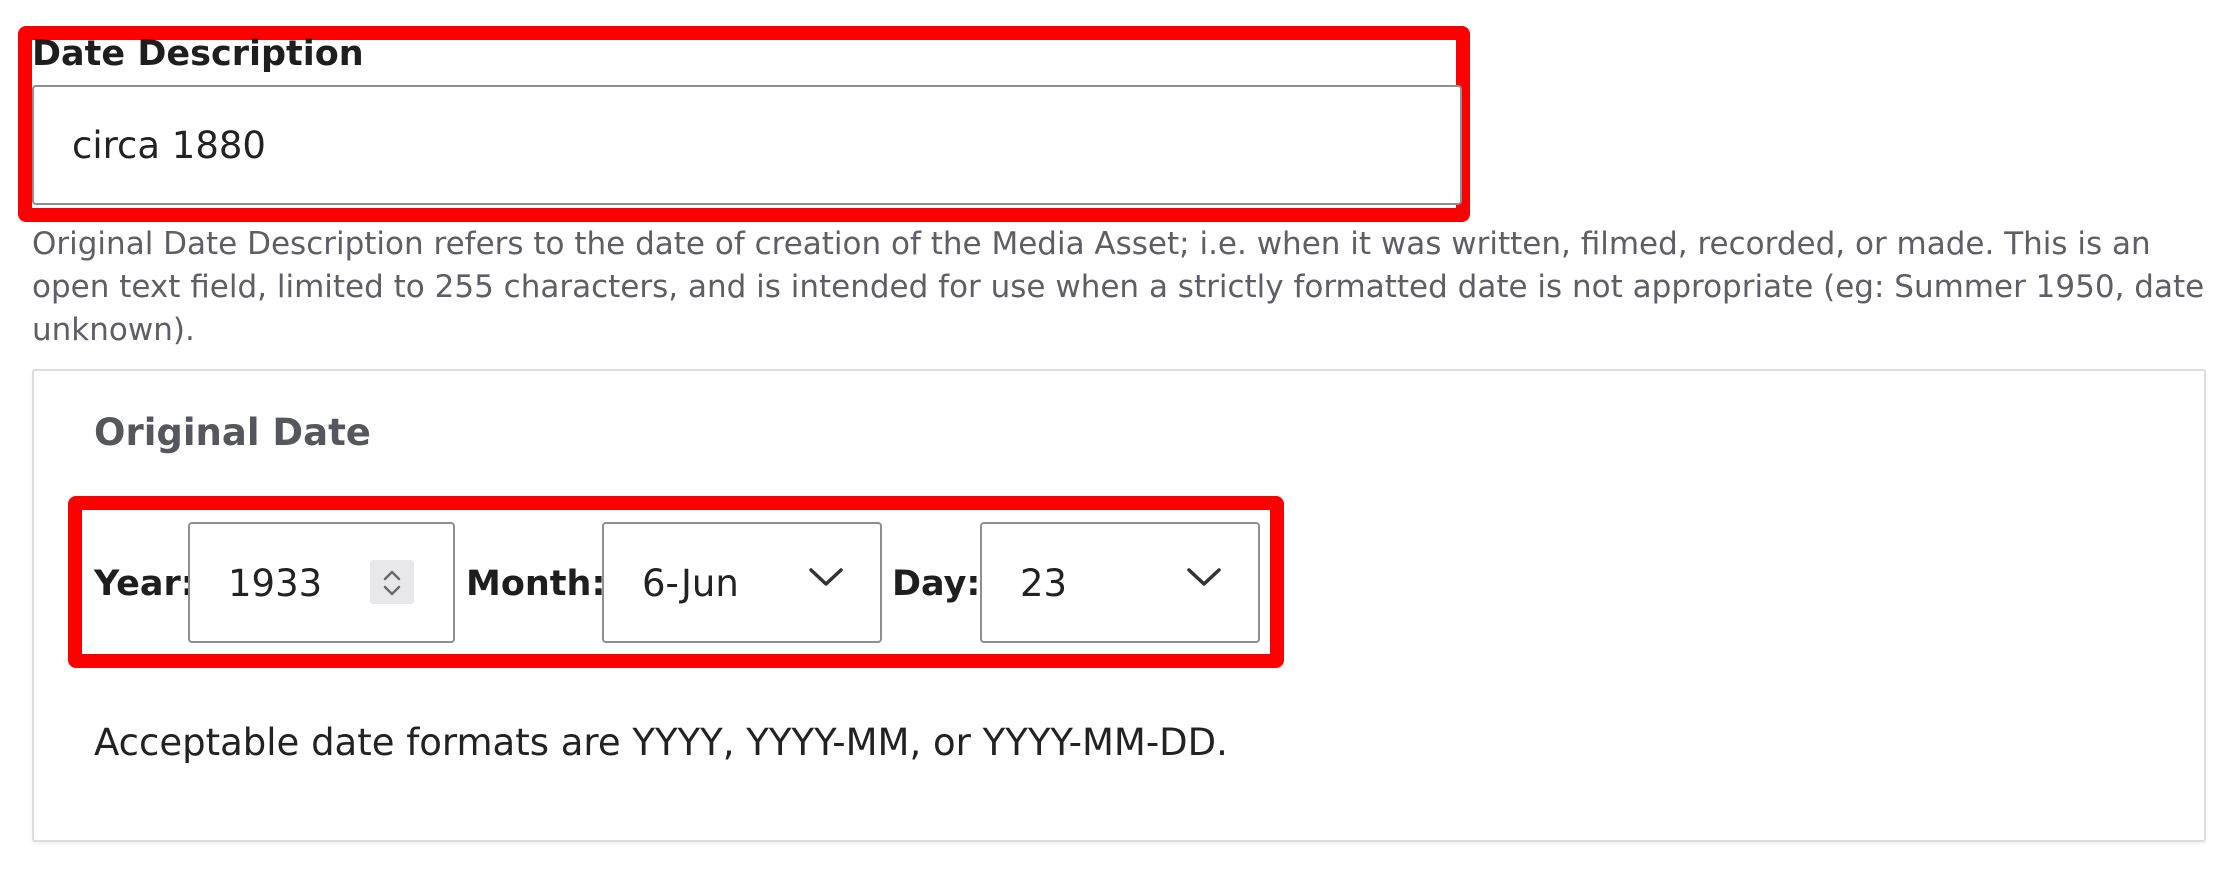 The image size is (2228, 870). I want to click on year-label: Year:, so click(144, 584).